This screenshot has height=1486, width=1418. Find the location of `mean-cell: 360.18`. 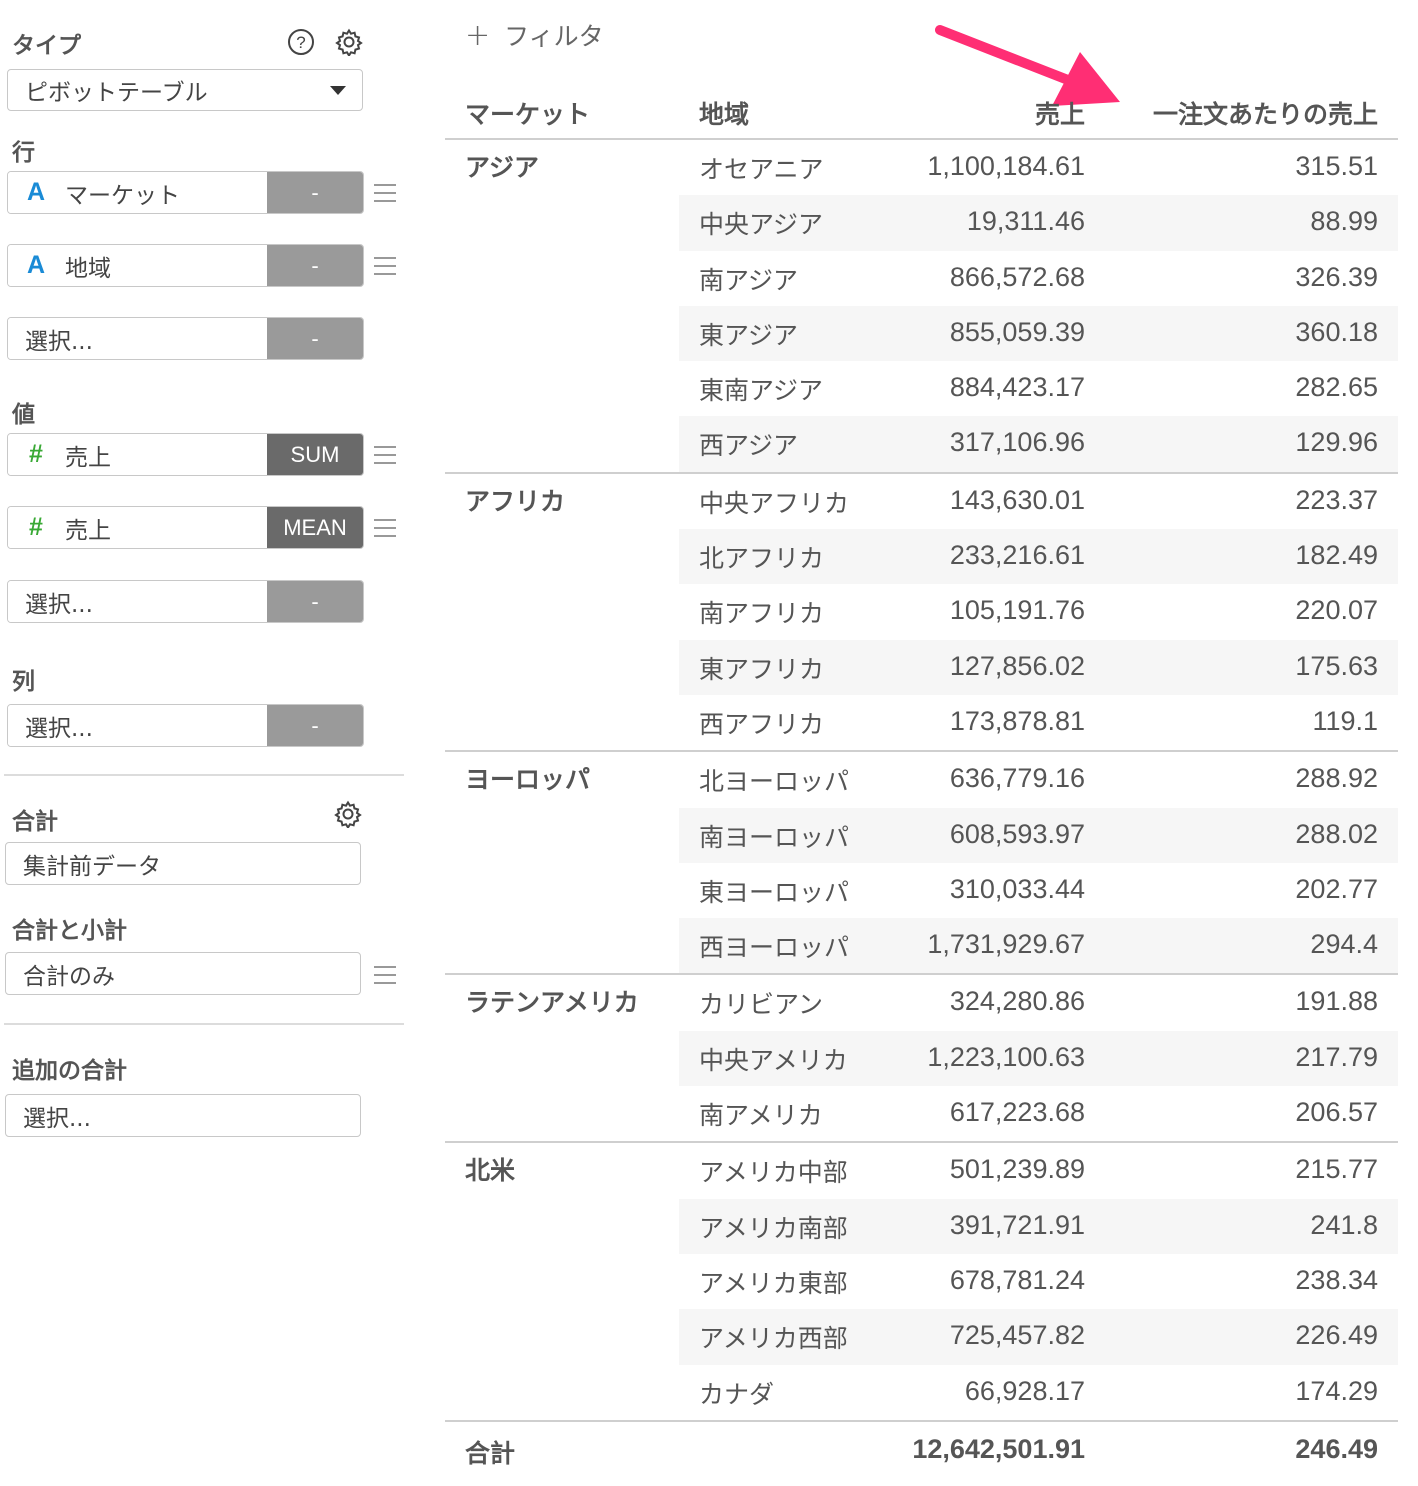

mean-cell: 360.18 is located at coordinates (1336, 331).